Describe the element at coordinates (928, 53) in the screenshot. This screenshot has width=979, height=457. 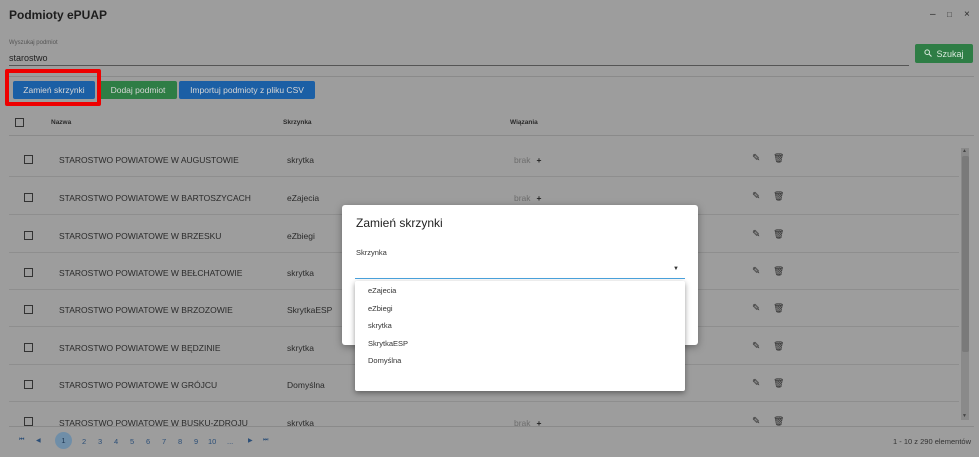
I see `search-icon` at that location.